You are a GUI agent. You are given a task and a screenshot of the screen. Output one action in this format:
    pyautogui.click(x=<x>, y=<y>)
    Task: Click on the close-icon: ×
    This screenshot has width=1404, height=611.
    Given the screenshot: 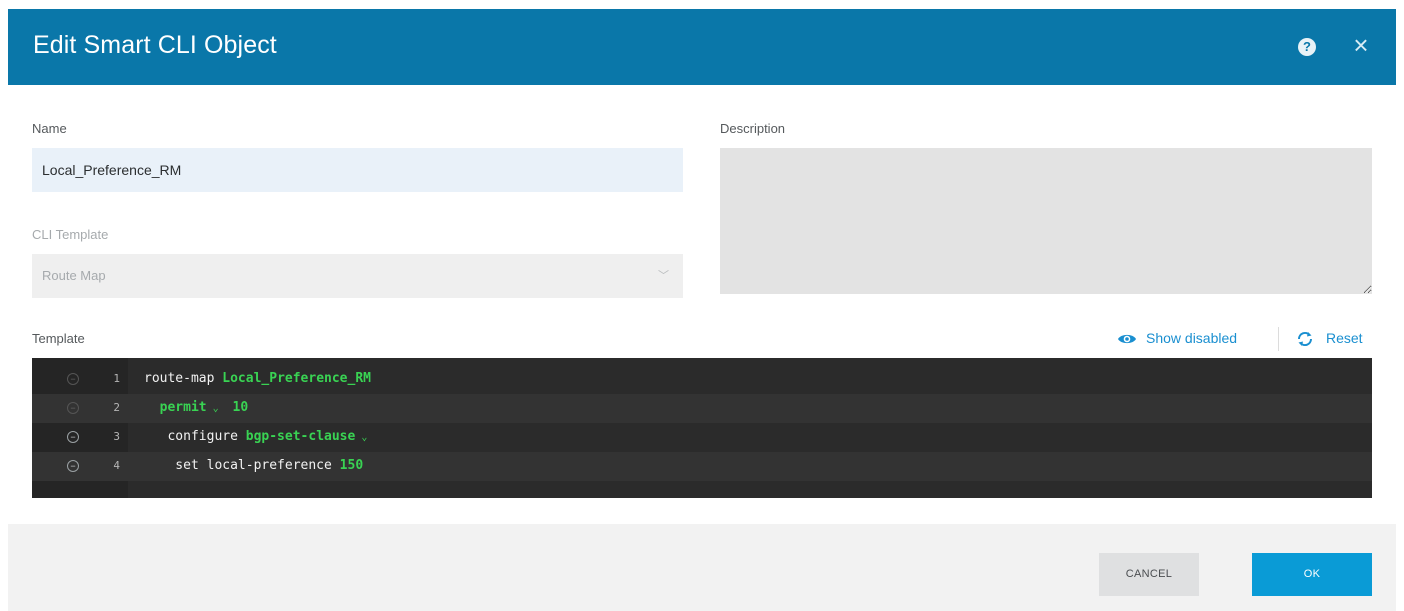 What is the action you would take?
    pyautogui.click(x=1361, y=45)
    